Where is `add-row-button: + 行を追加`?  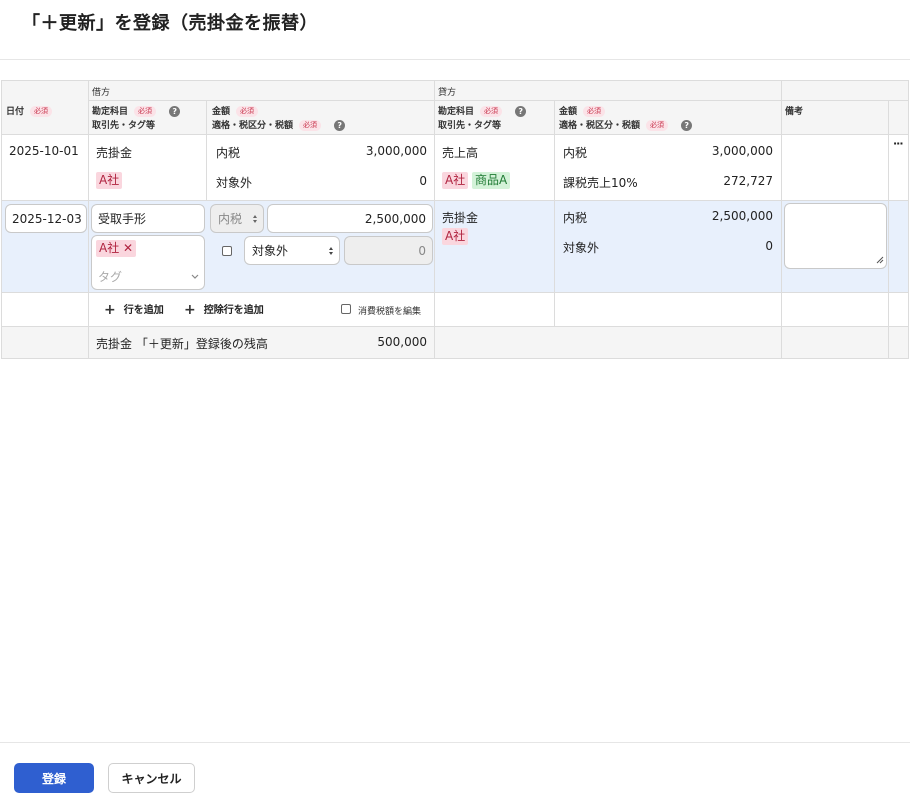
add-row-button: + 行を追加 is located at coordinates (134, 309).